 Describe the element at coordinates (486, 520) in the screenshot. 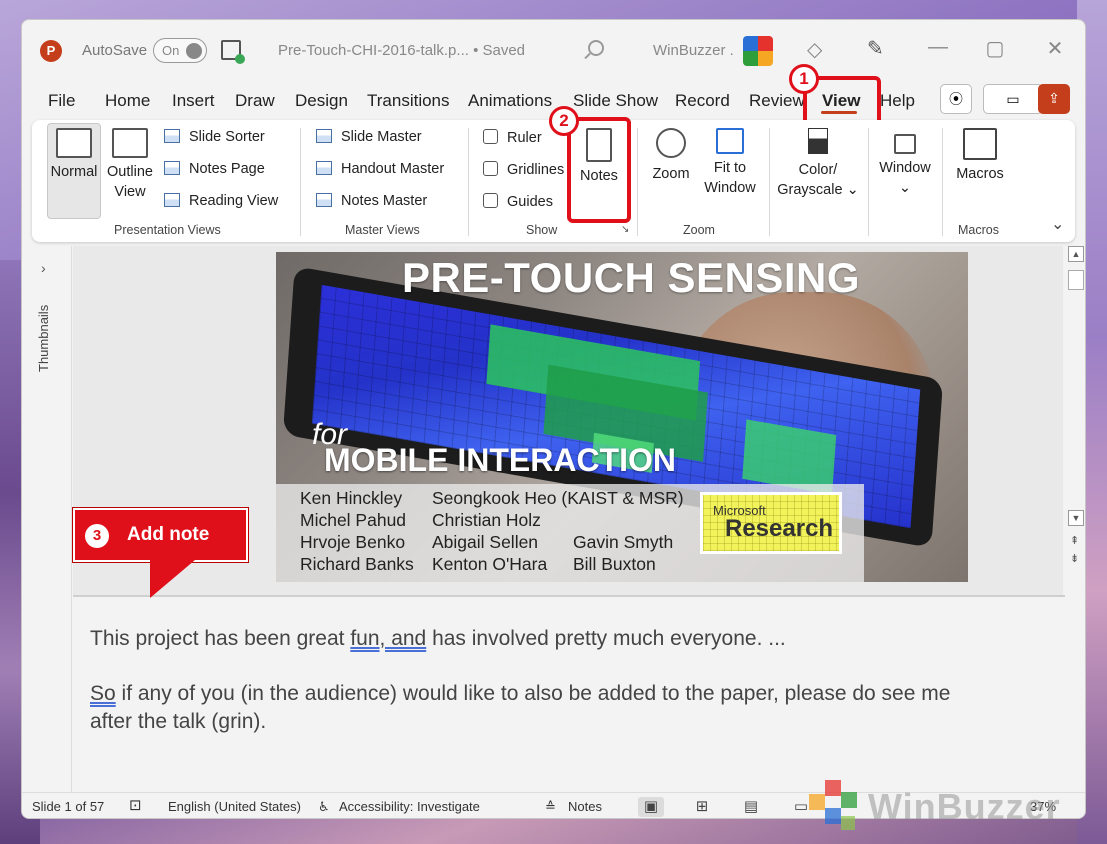

I see `author: Christian Holz` at that location.